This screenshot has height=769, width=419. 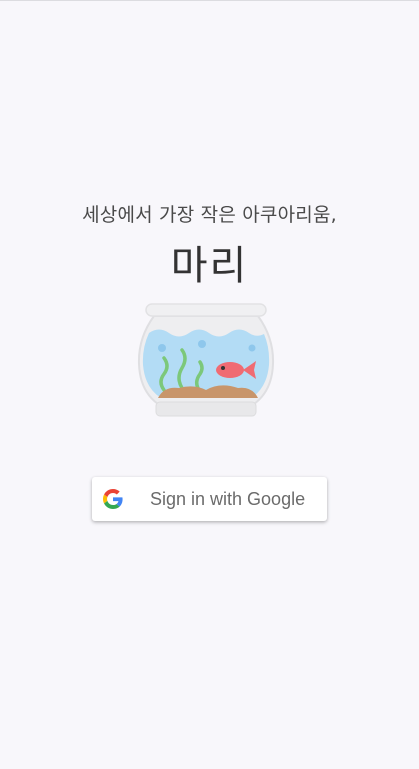 I want to click on app-title: 마리, so click(x=209, y=266).